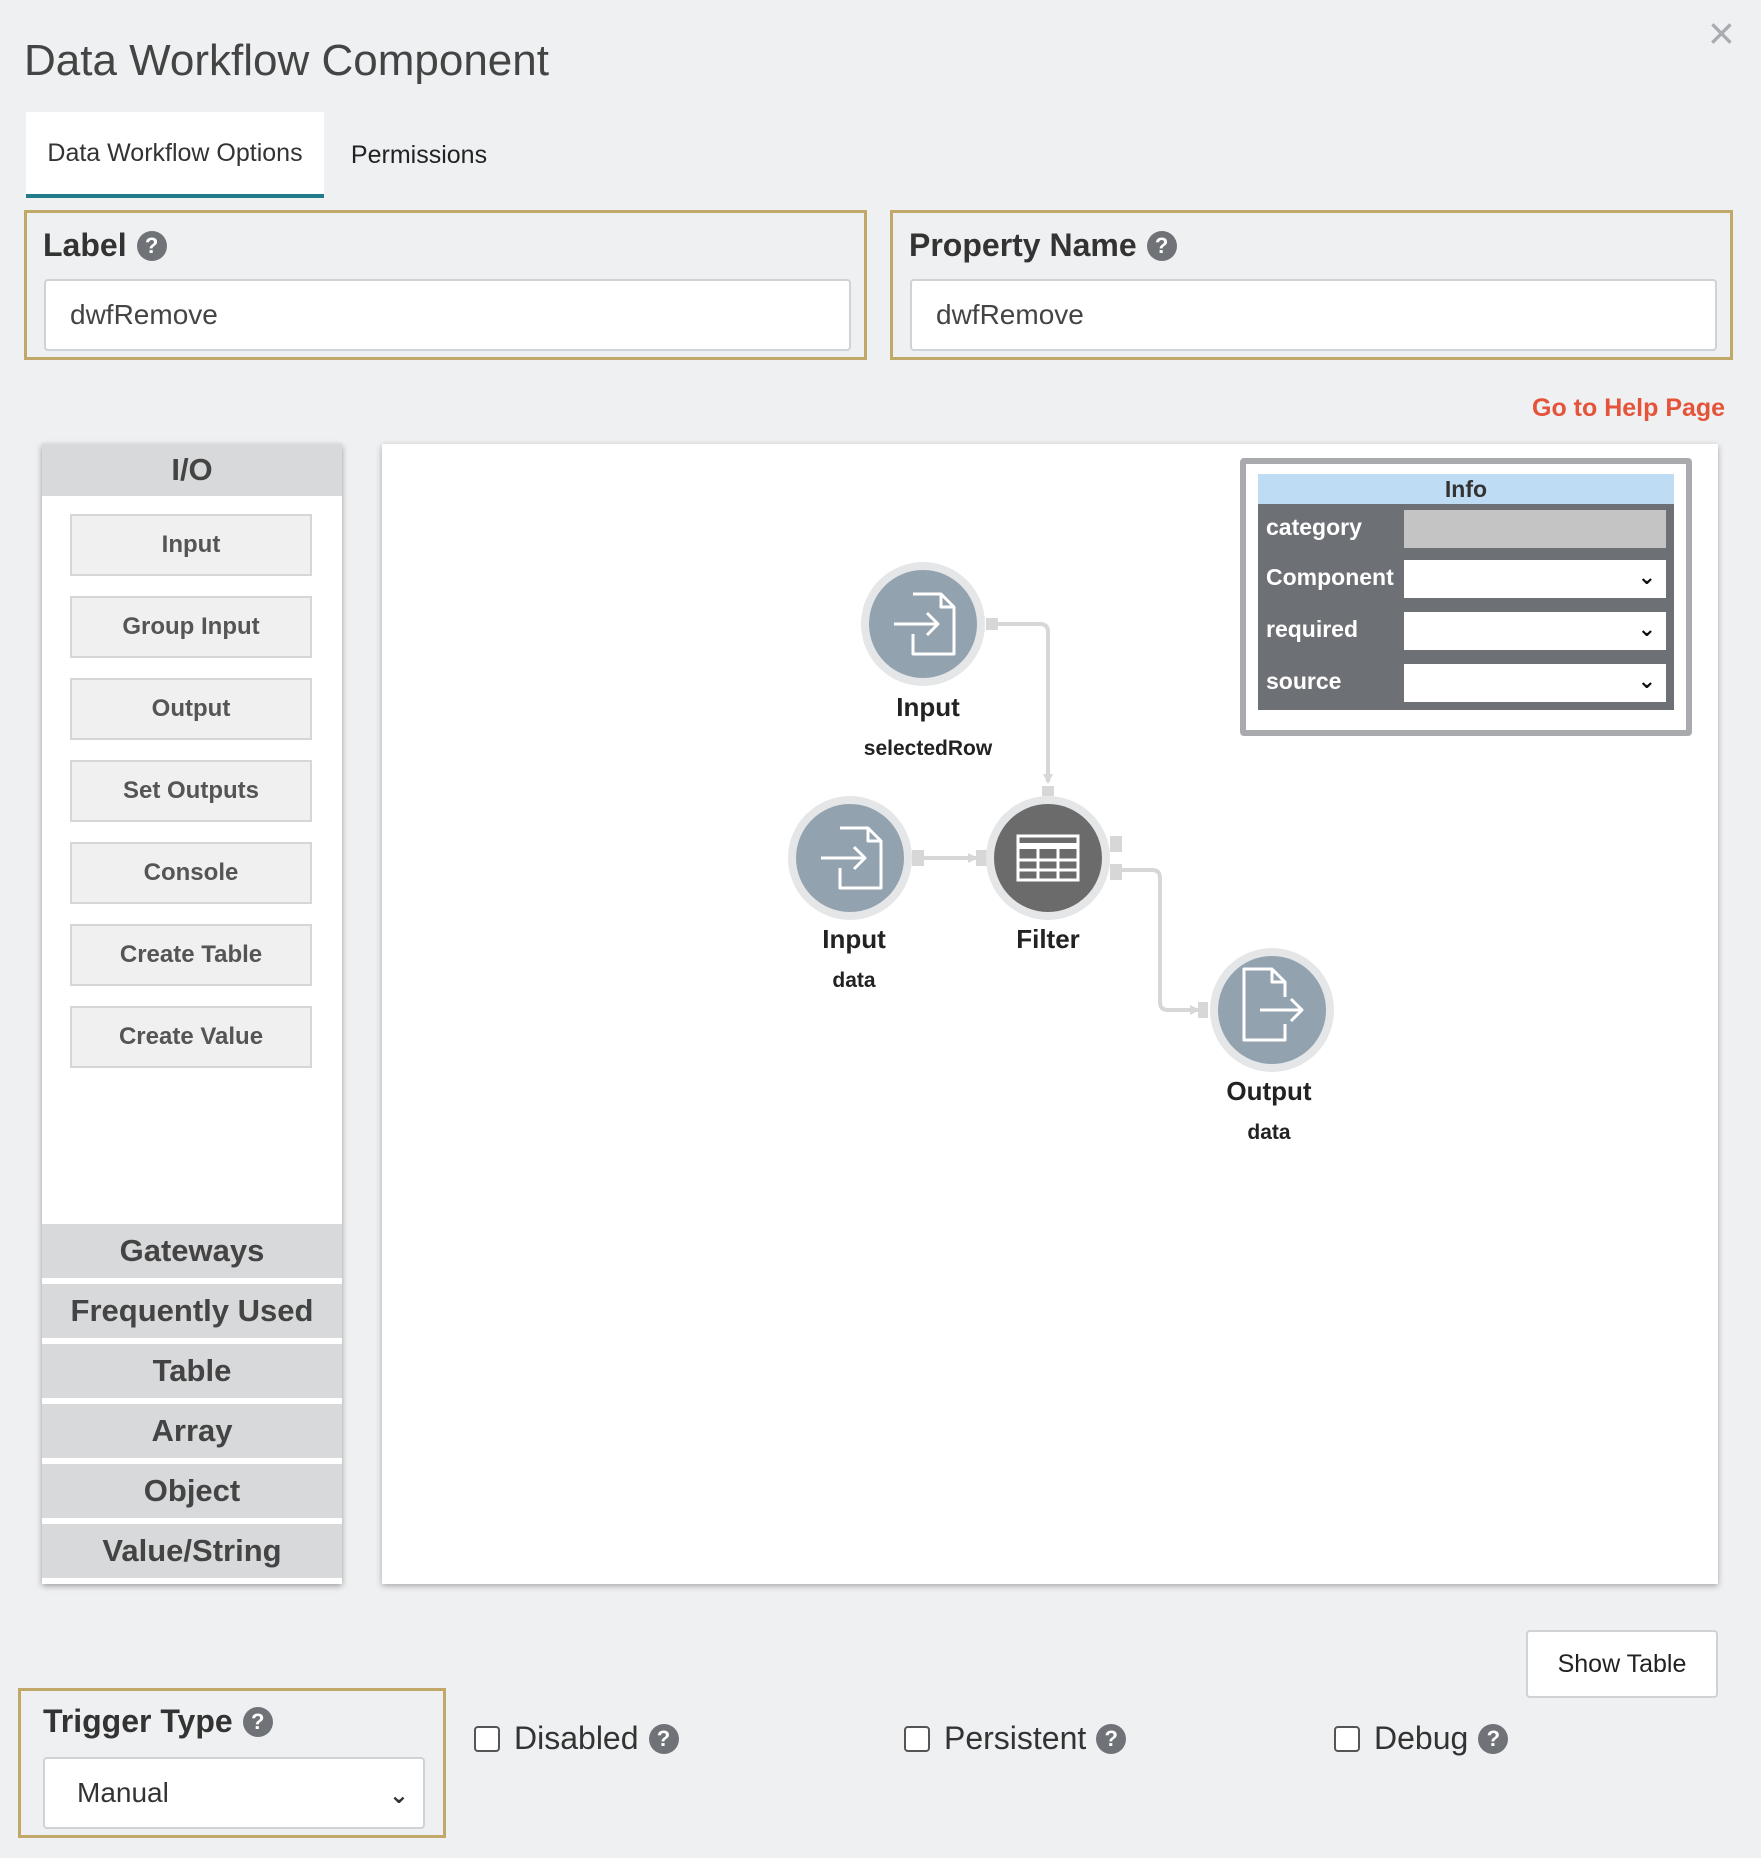 The height and width of the screenshot is (1858, 1761). What do you see at coordinates (191, 1037) in the screenshot?
I see `palette-item-create-value: Create Value` at bounding box center [191, 1037].